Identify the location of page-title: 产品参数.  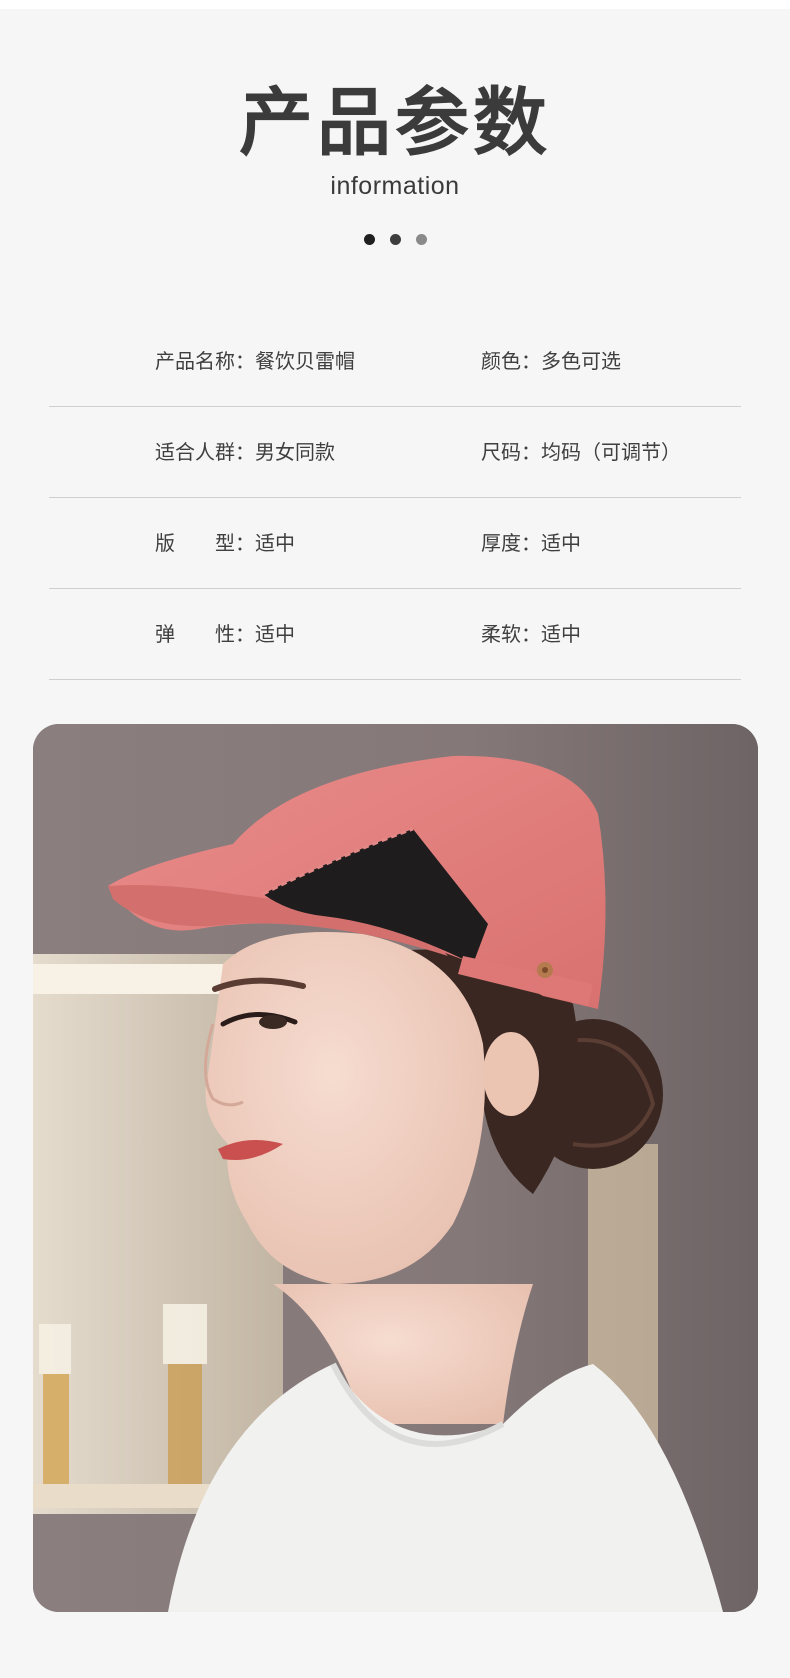
(395, 123).